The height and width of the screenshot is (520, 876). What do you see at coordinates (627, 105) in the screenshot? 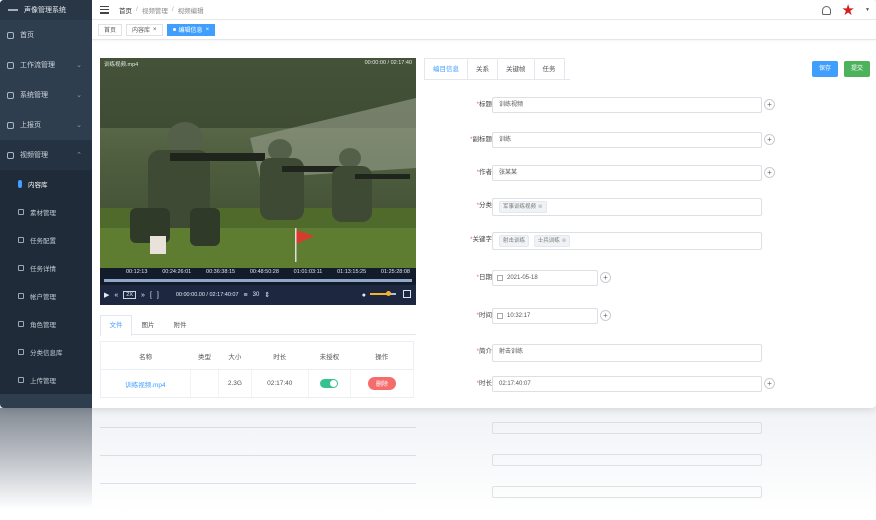
I see `title-input: 训练视频` at bounding box center [627, 105].